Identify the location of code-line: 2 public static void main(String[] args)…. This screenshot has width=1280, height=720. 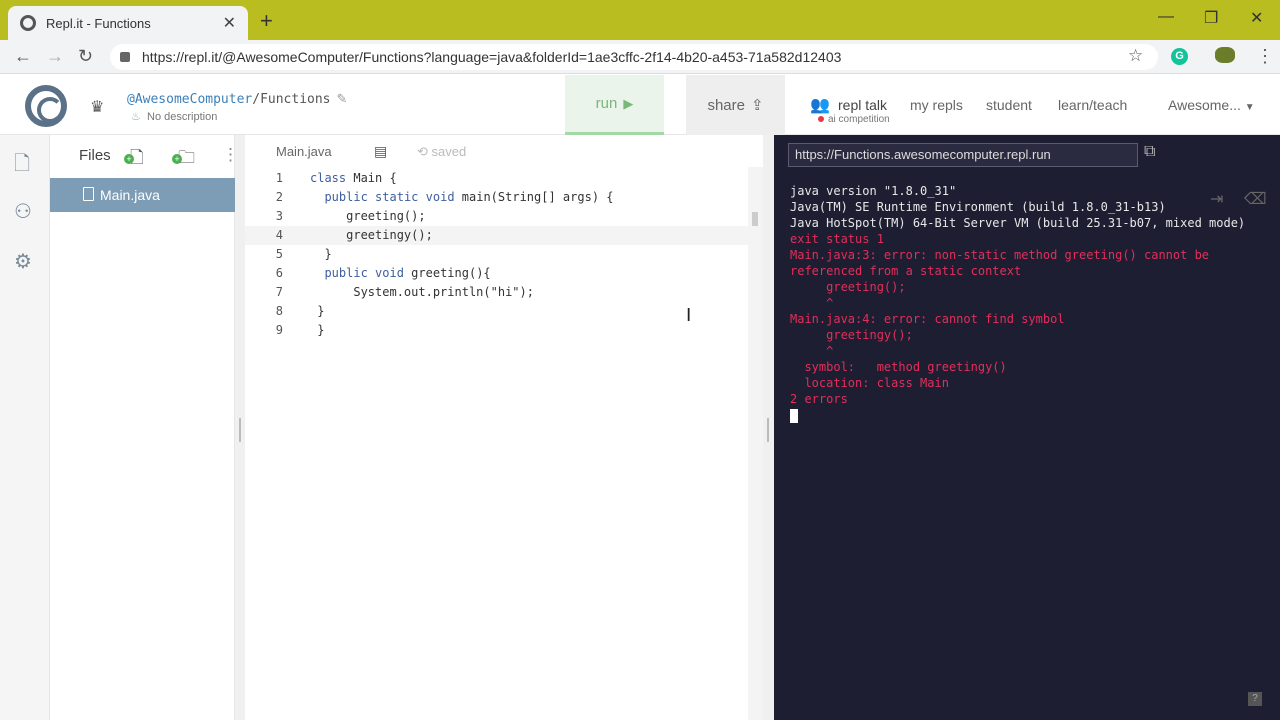
(496, 197).